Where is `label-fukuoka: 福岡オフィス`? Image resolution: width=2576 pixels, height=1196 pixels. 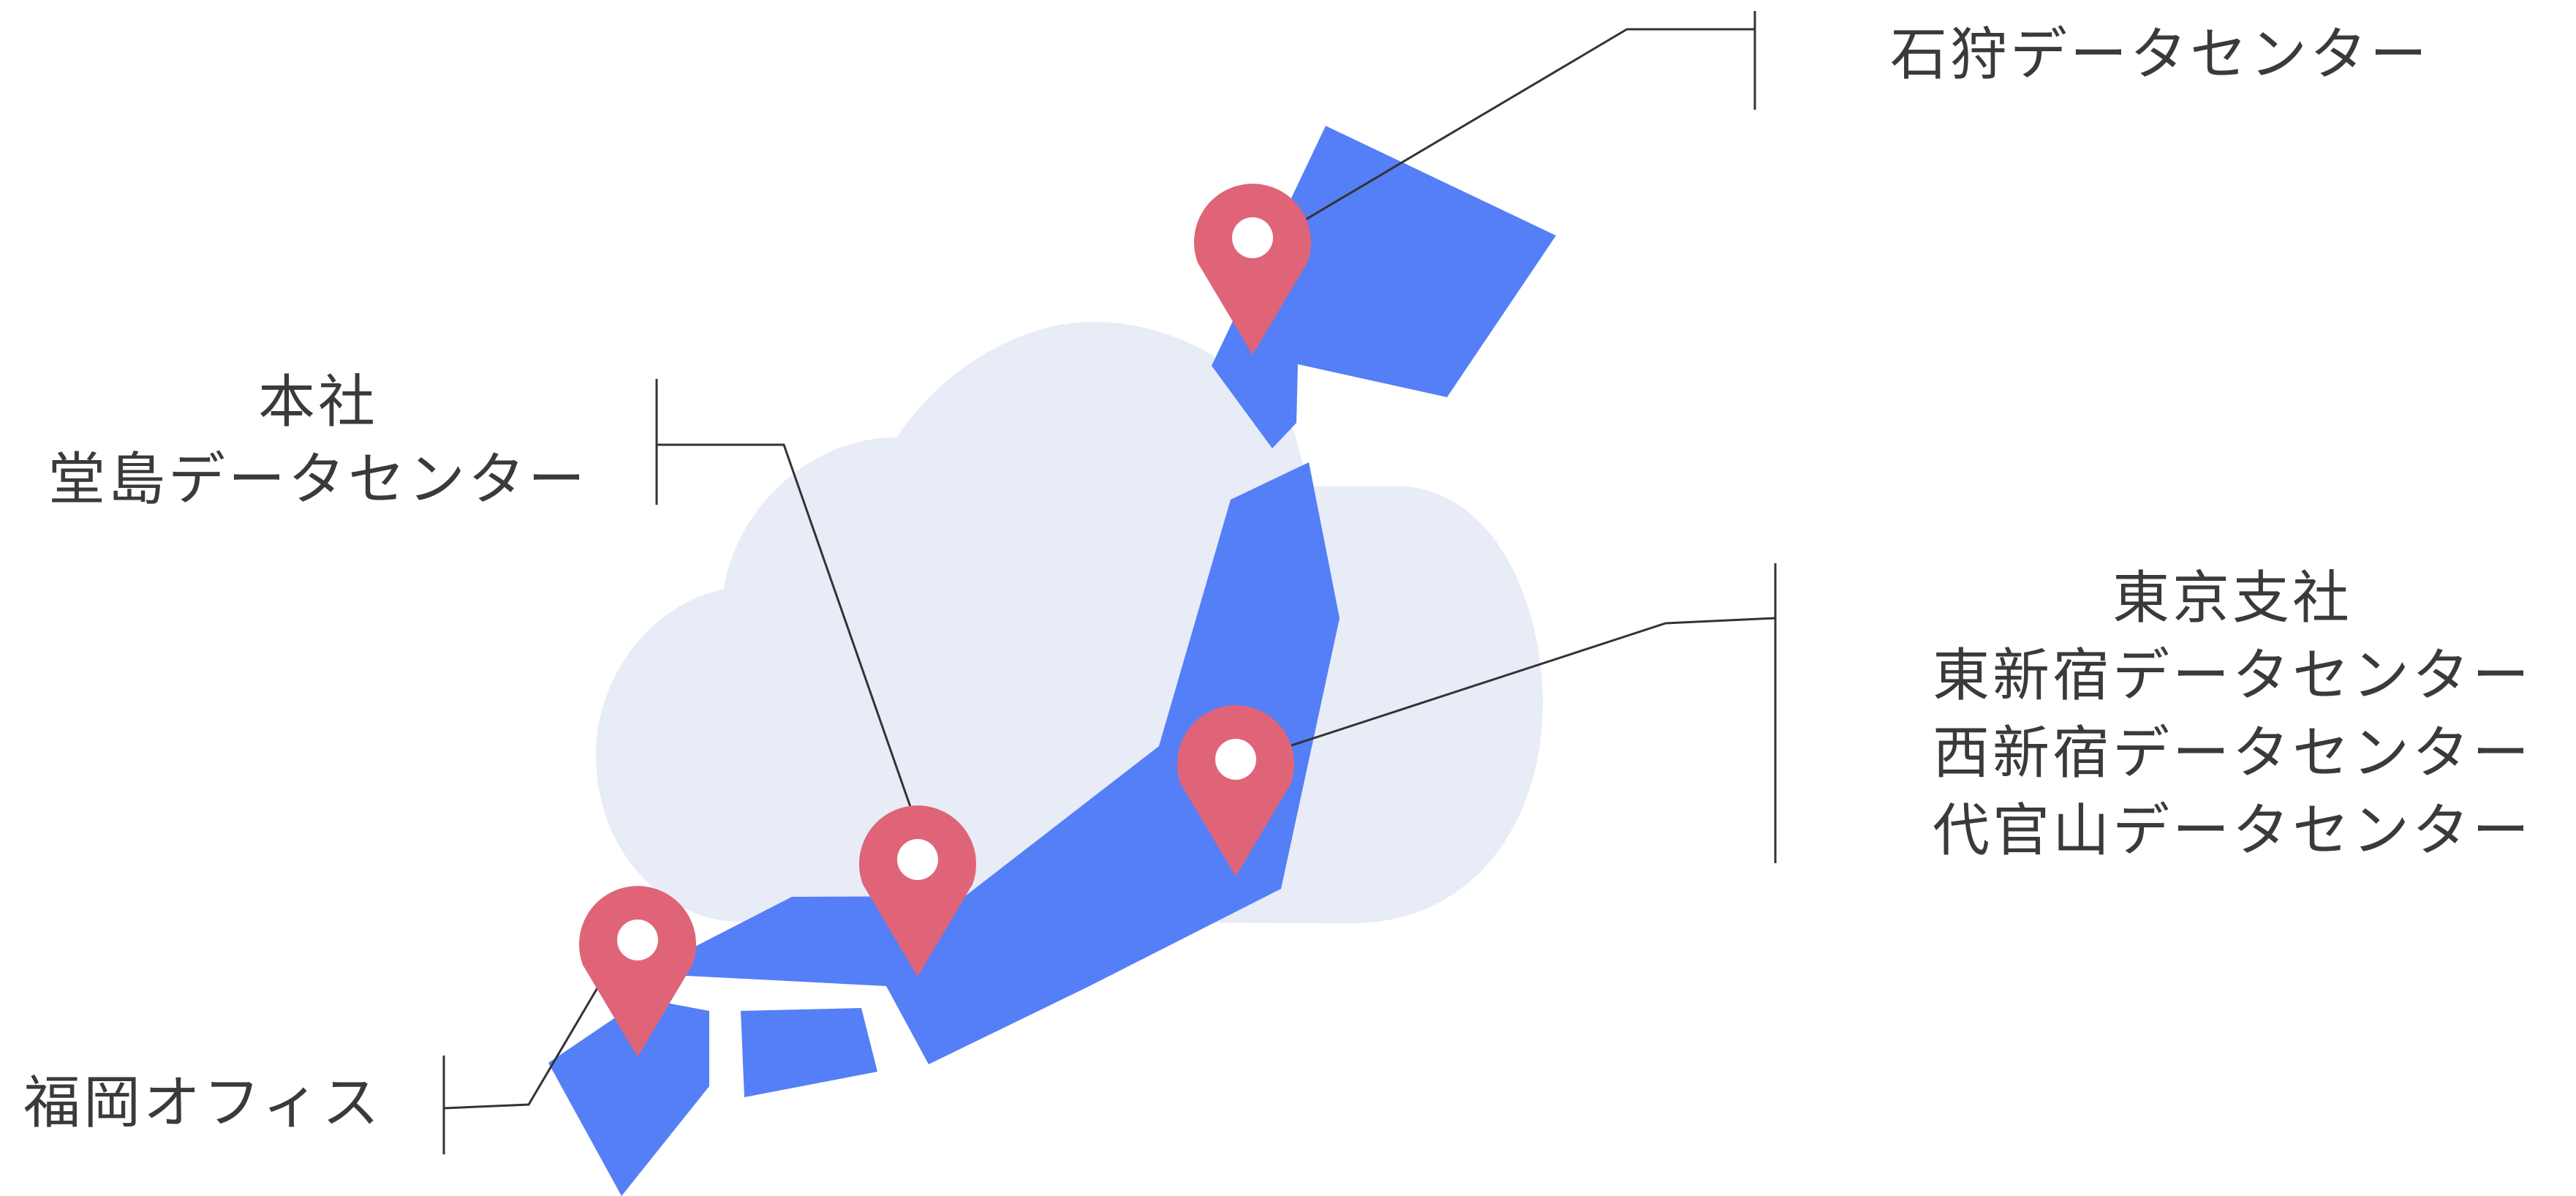
label-fukuoka: 福岡オフィス is located at coordinates (202, 1103).